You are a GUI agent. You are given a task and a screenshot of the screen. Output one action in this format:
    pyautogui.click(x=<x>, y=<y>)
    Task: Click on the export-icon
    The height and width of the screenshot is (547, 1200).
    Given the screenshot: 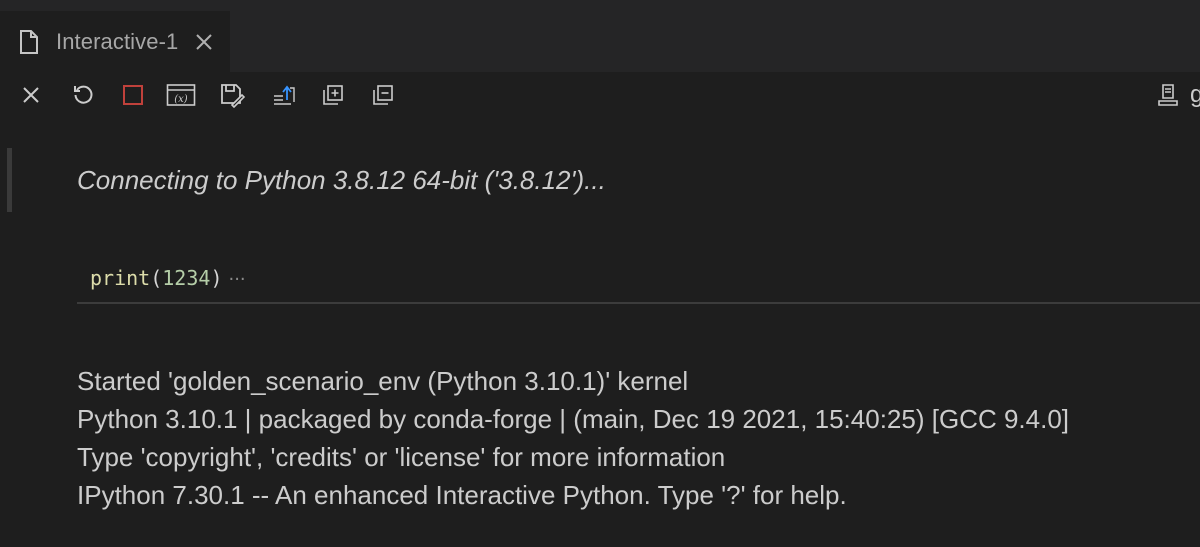 What is the action you would take?
    pyautogui.click(x=284, y=95)
    